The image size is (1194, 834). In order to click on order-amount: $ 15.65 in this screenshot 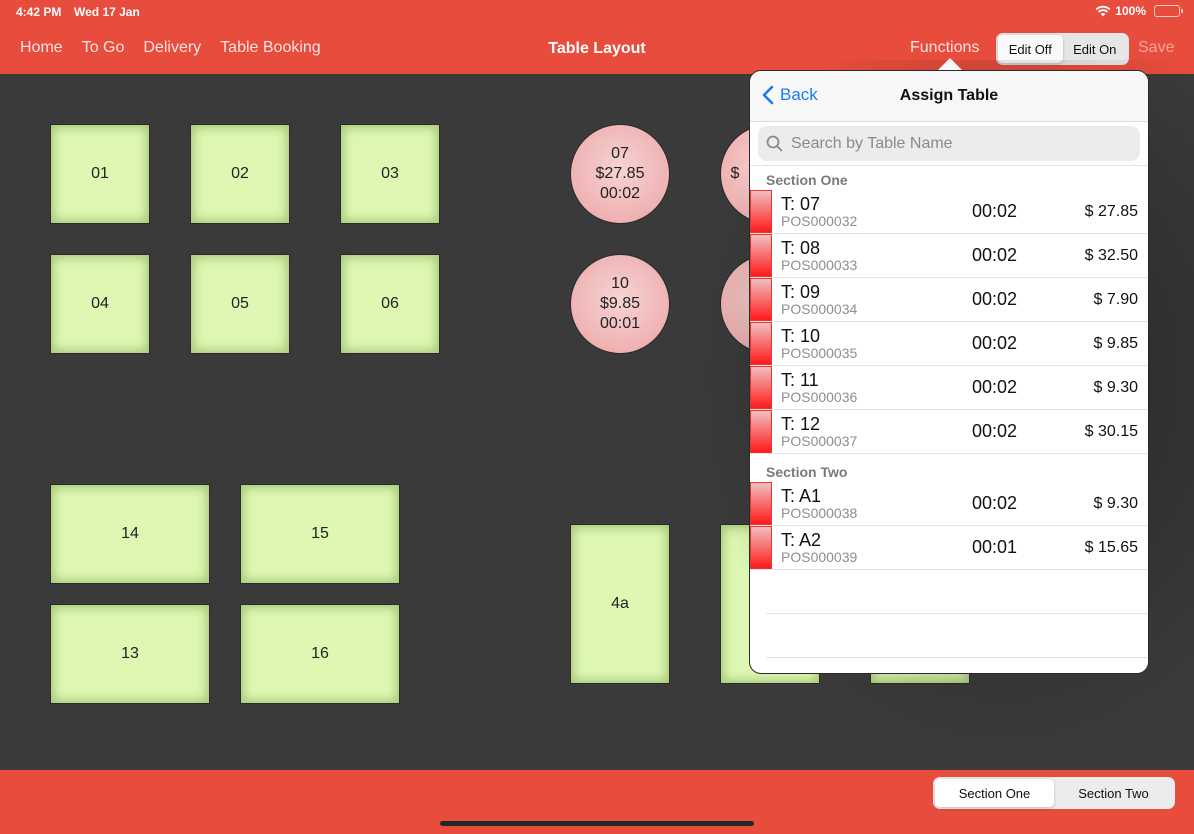, I will do `click(1111, 547)`.